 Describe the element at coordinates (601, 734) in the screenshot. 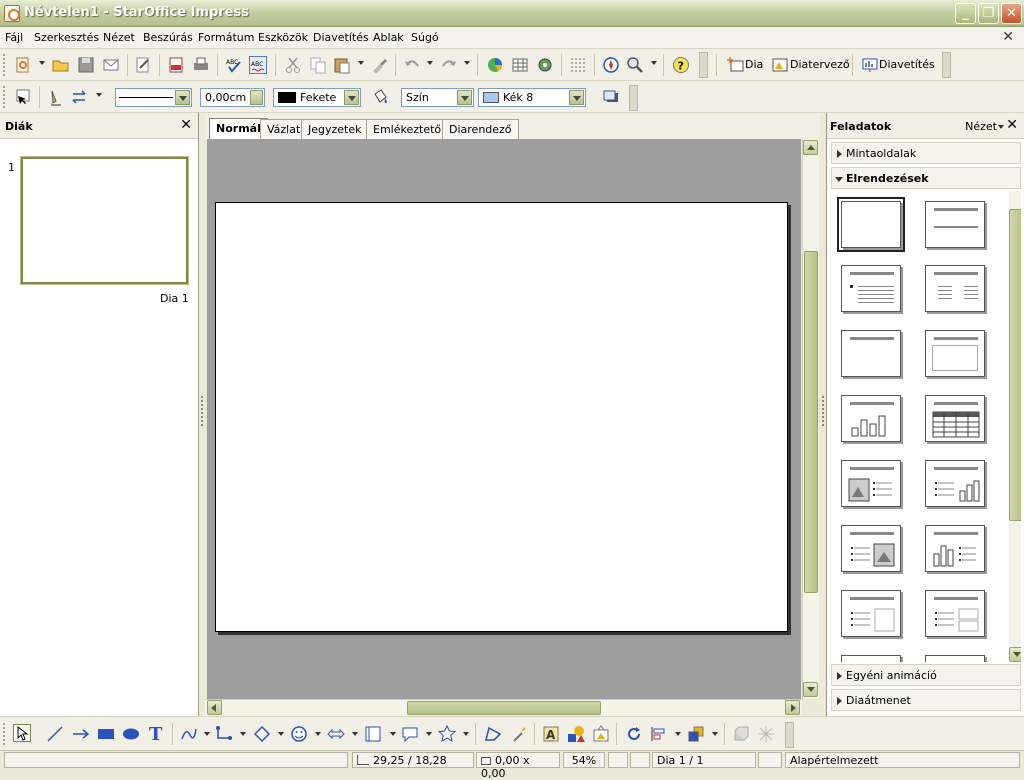

I see `gallery-icon` at that location.